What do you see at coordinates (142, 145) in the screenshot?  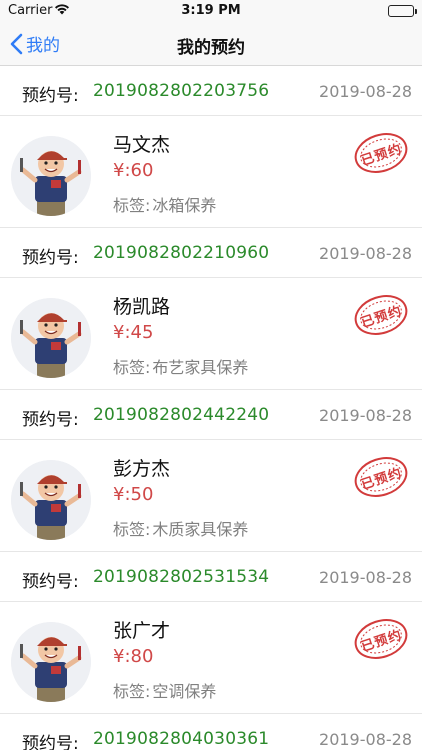 I see `technician-name: 马文杰` at bounding box center [142, 145].